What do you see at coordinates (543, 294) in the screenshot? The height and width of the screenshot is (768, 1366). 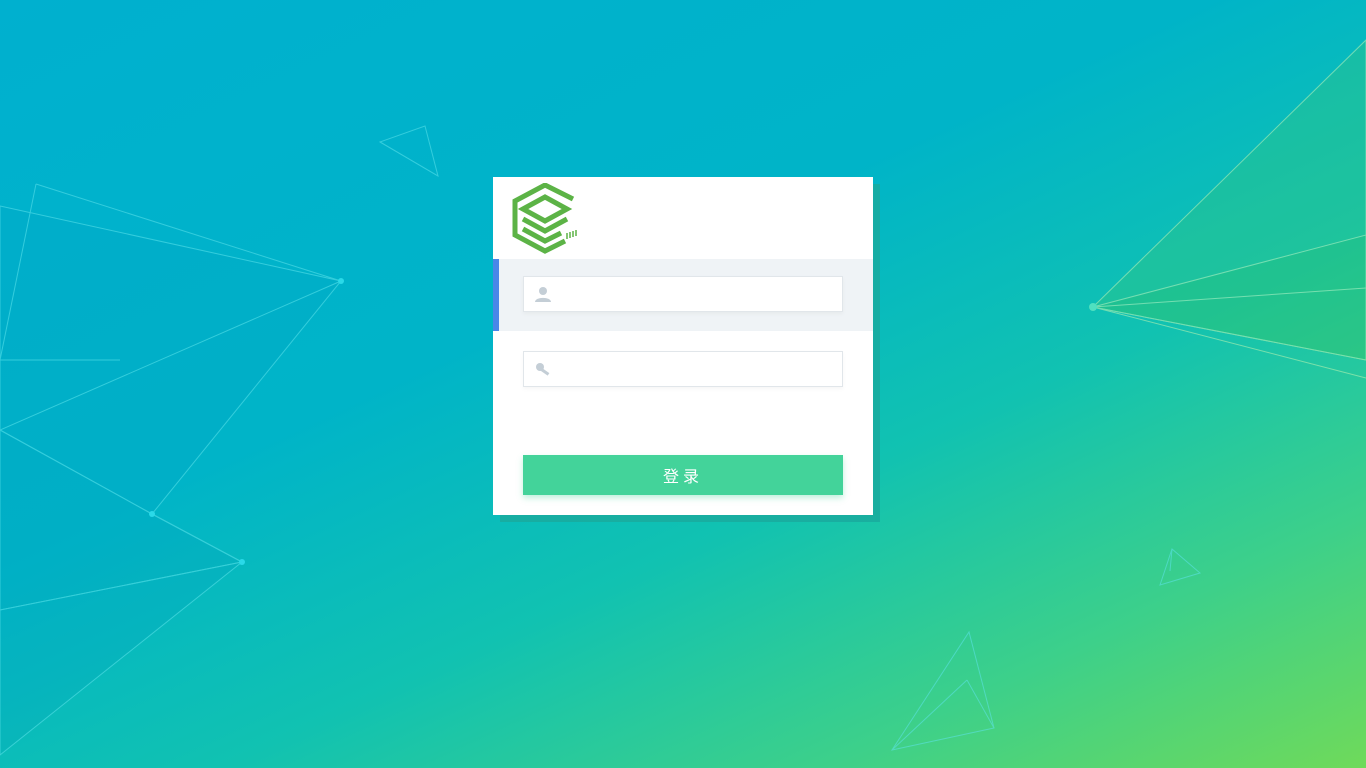 I see `user-icon` at bounding box center [543, 294].